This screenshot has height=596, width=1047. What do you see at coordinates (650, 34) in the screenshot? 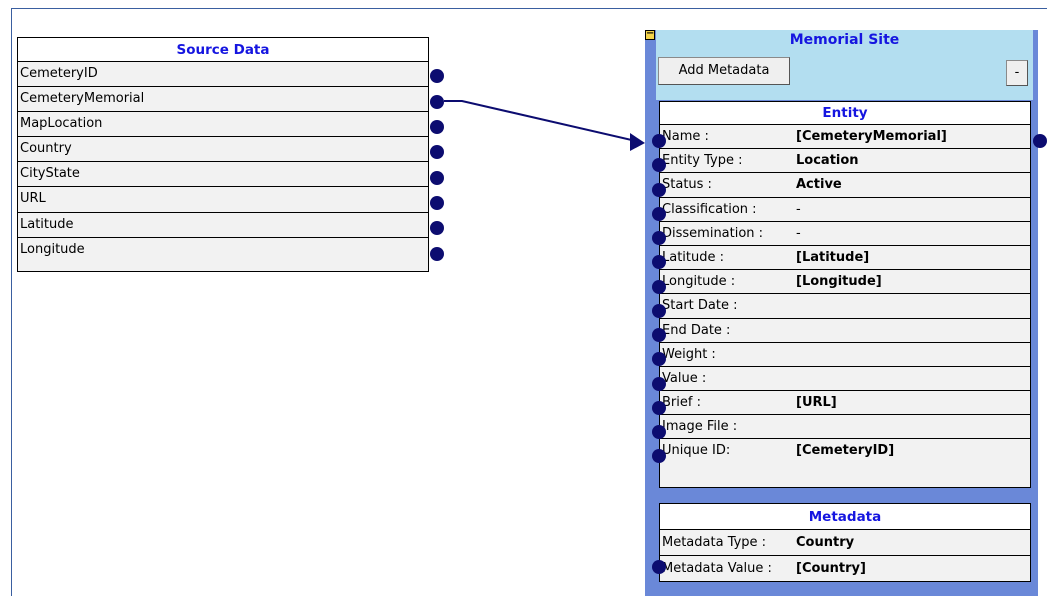
I see `collapse-toggle-icon: −` at bounding box center [650, 34].